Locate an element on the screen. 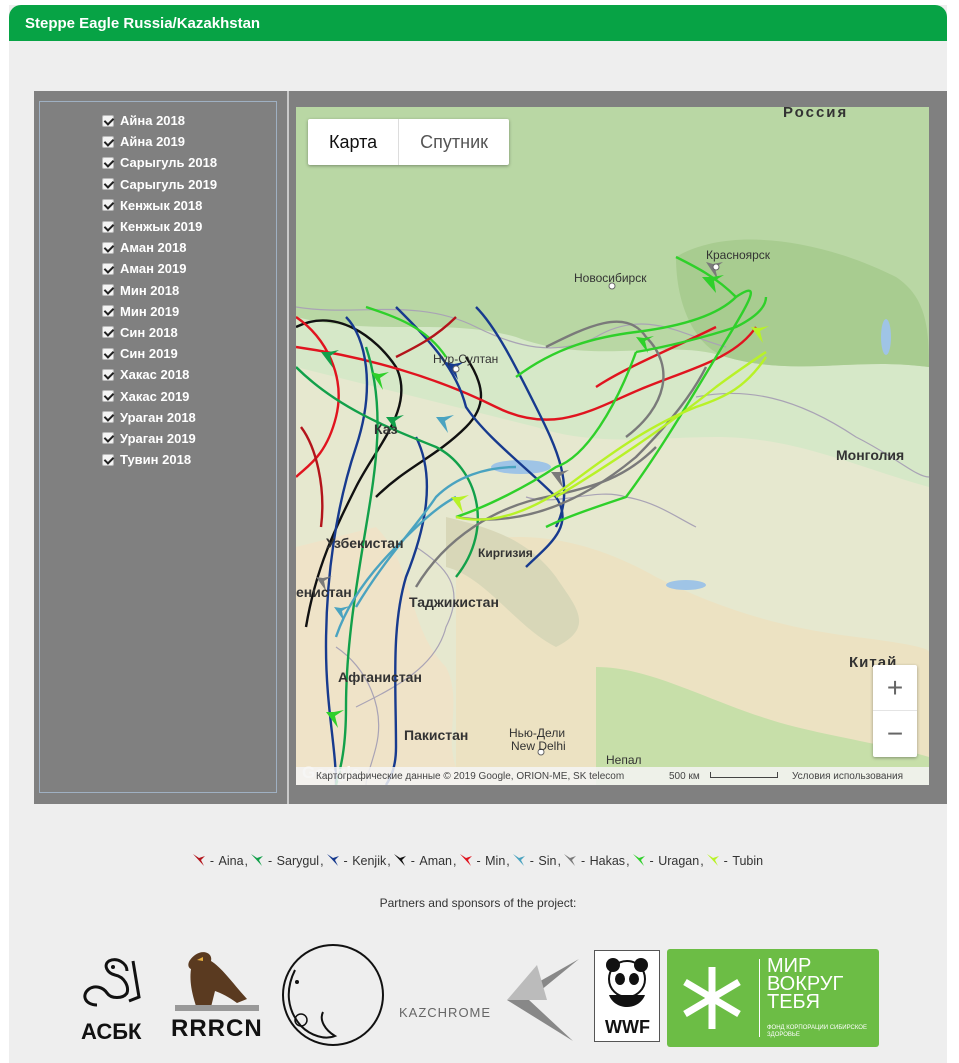 This screenshot has width=959, height=1063. layer-label: Син 2018 is located at coordinates (149, 332).